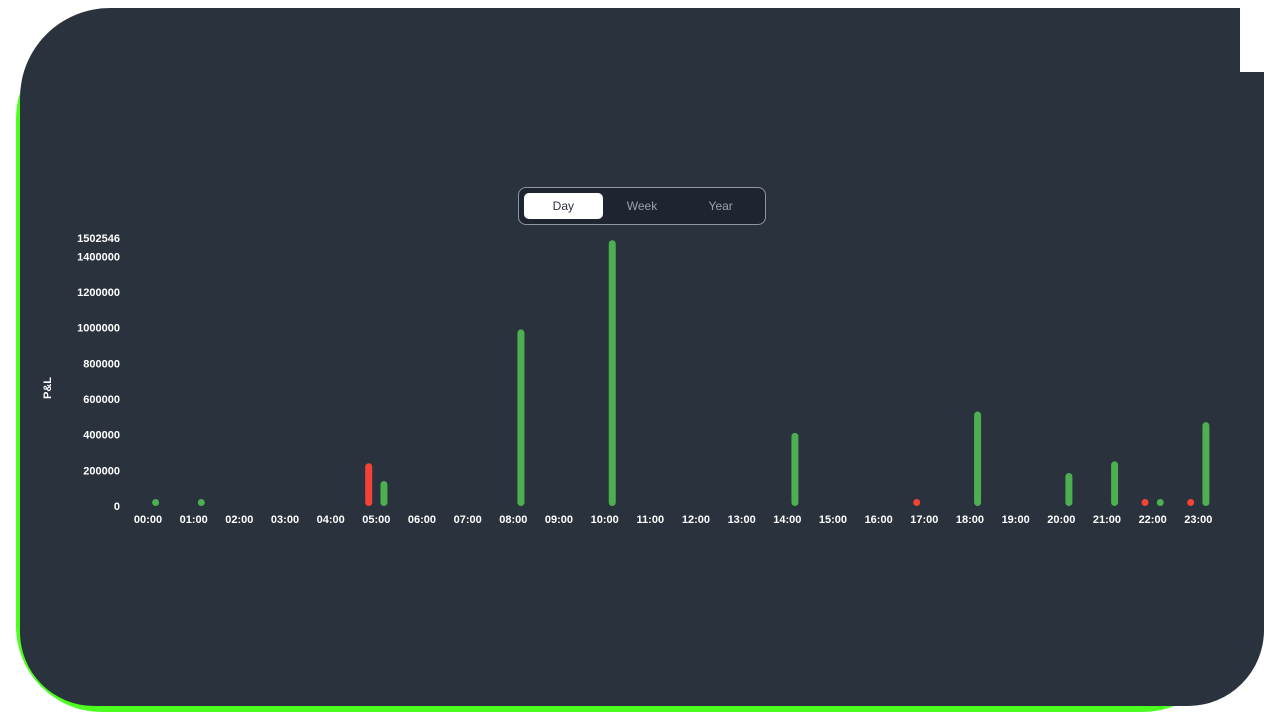 The image size is (1280, 720). Describe the element at coordinates (605, 520) in the screenshot. I see `x-tick-label: 10:00` at that location.